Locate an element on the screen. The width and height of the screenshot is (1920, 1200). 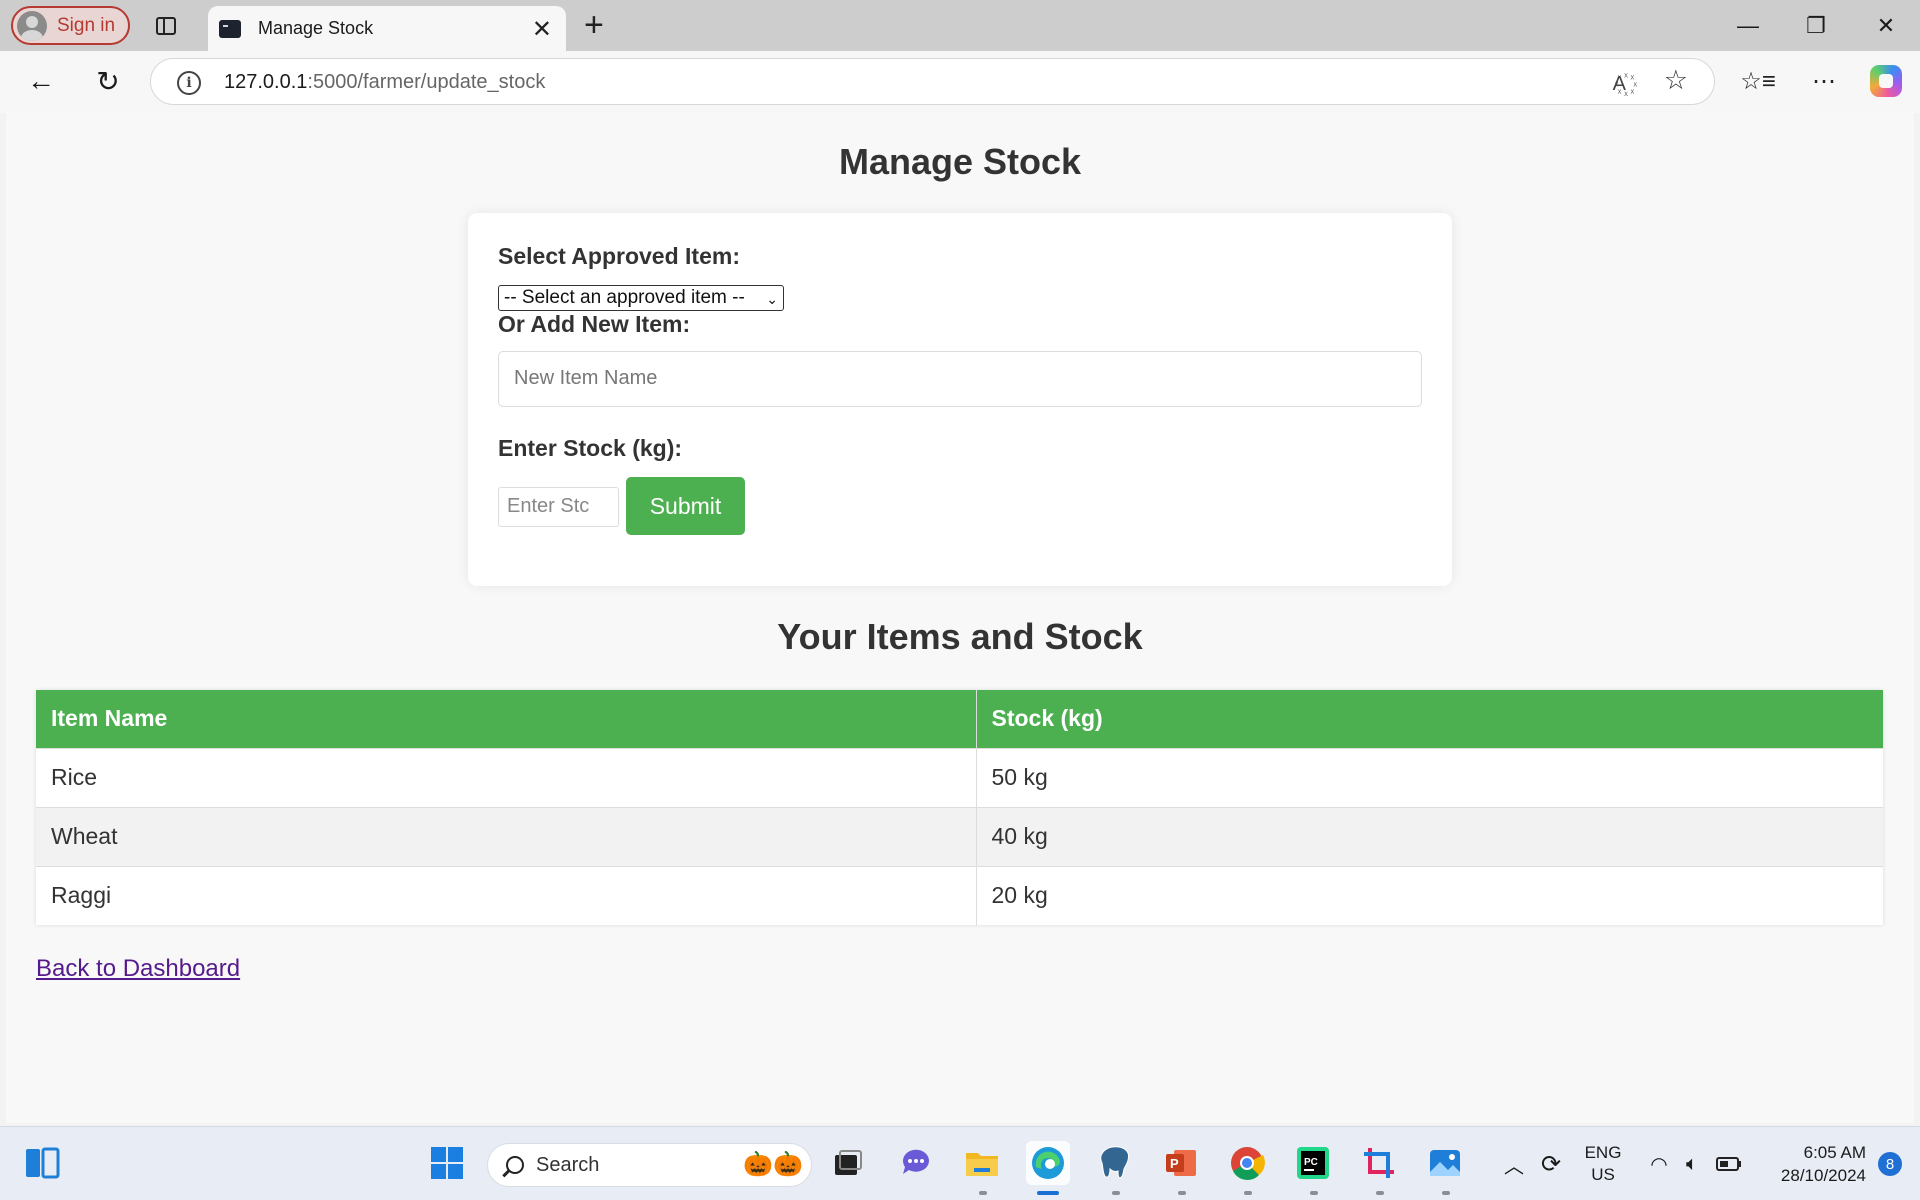
sign-in-button: Sign in is located at coordinates (70, 25).